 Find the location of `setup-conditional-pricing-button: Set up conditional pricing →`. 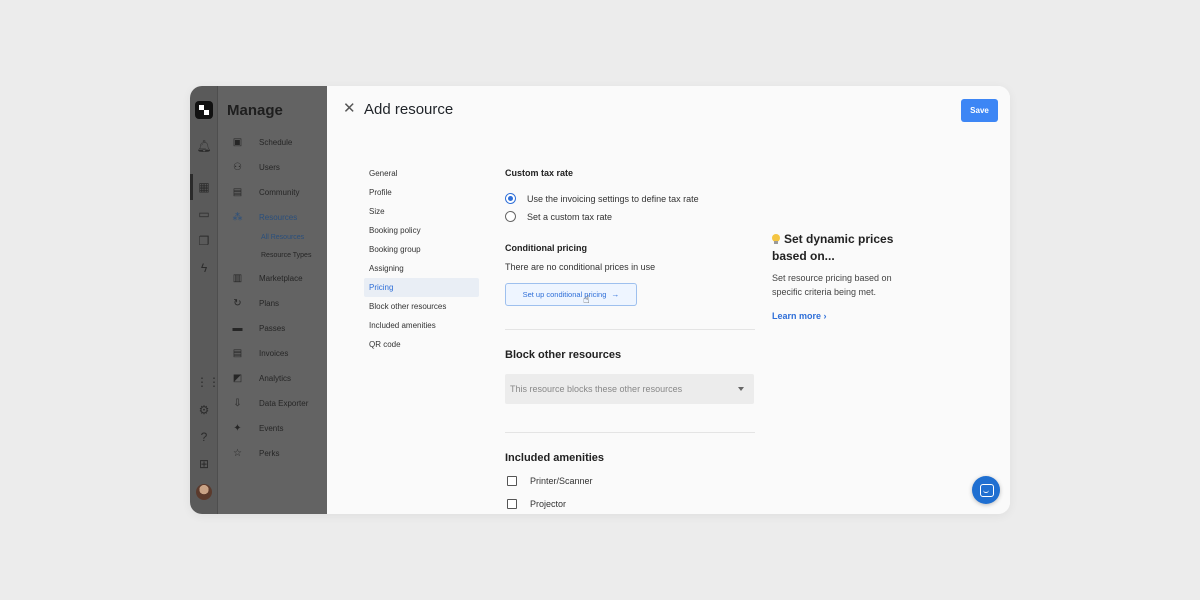

setup-conditional-pricing-button: Set up conditional pricing → is located at coordinates (571, 294).